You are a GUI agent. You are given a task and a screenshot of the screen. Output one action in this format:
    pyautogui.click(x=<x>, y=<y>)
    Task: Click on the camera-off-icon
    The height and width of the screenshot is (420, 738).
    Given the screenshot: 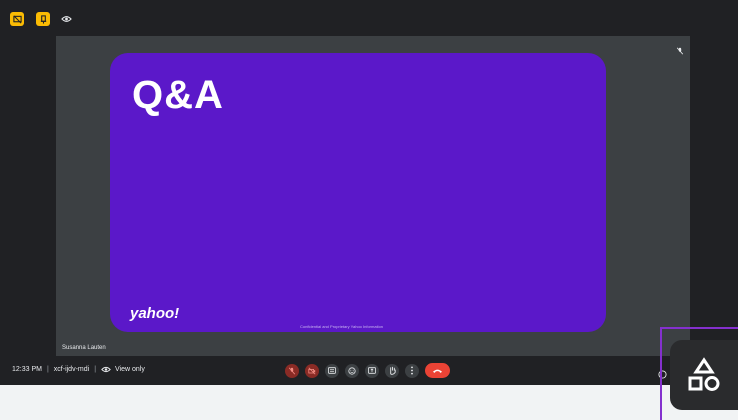 What is the action you would take?
    pyautogui.click(x=312, y=371)
    